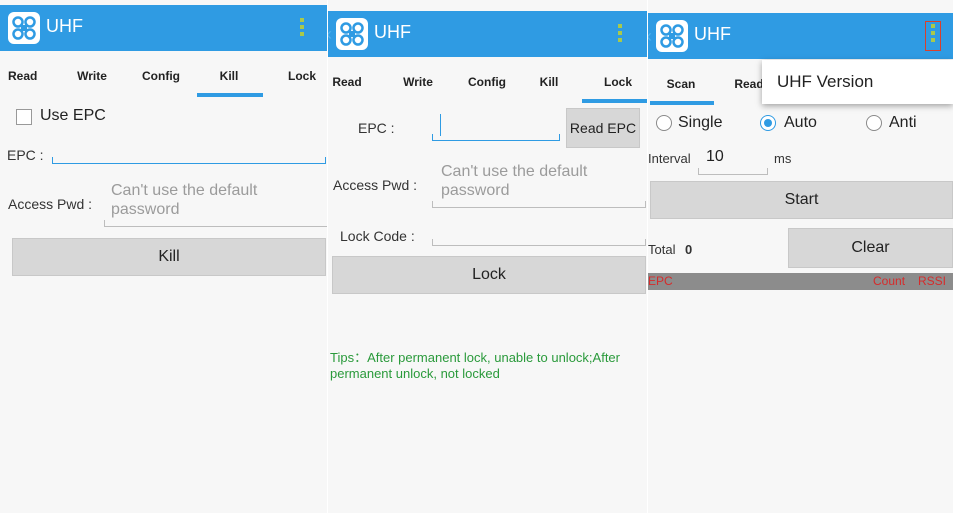  Describe the element at coordinates (800, 281) in the screenshot. I see `list-header: EPC Count RSSI` at that location.